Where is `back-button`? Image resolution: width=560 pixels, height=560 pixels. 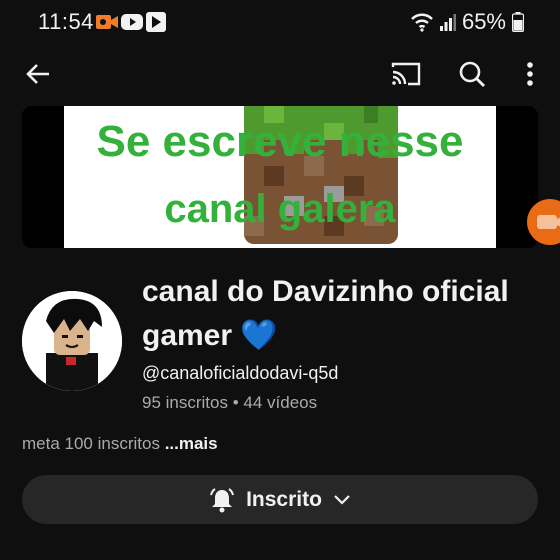
back-button is located at coordinates (38, 74).